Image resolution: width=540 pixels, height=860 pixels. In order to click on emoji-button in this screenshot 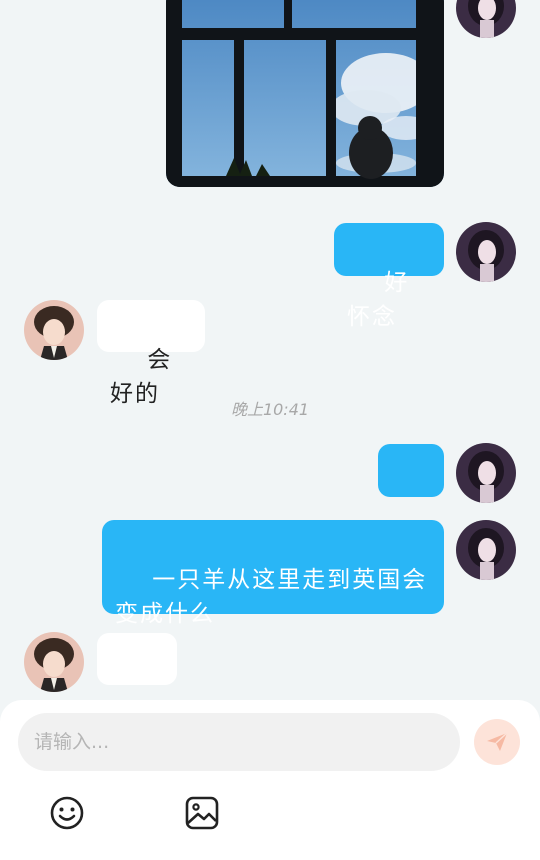, I will do `click(67, 813)`.